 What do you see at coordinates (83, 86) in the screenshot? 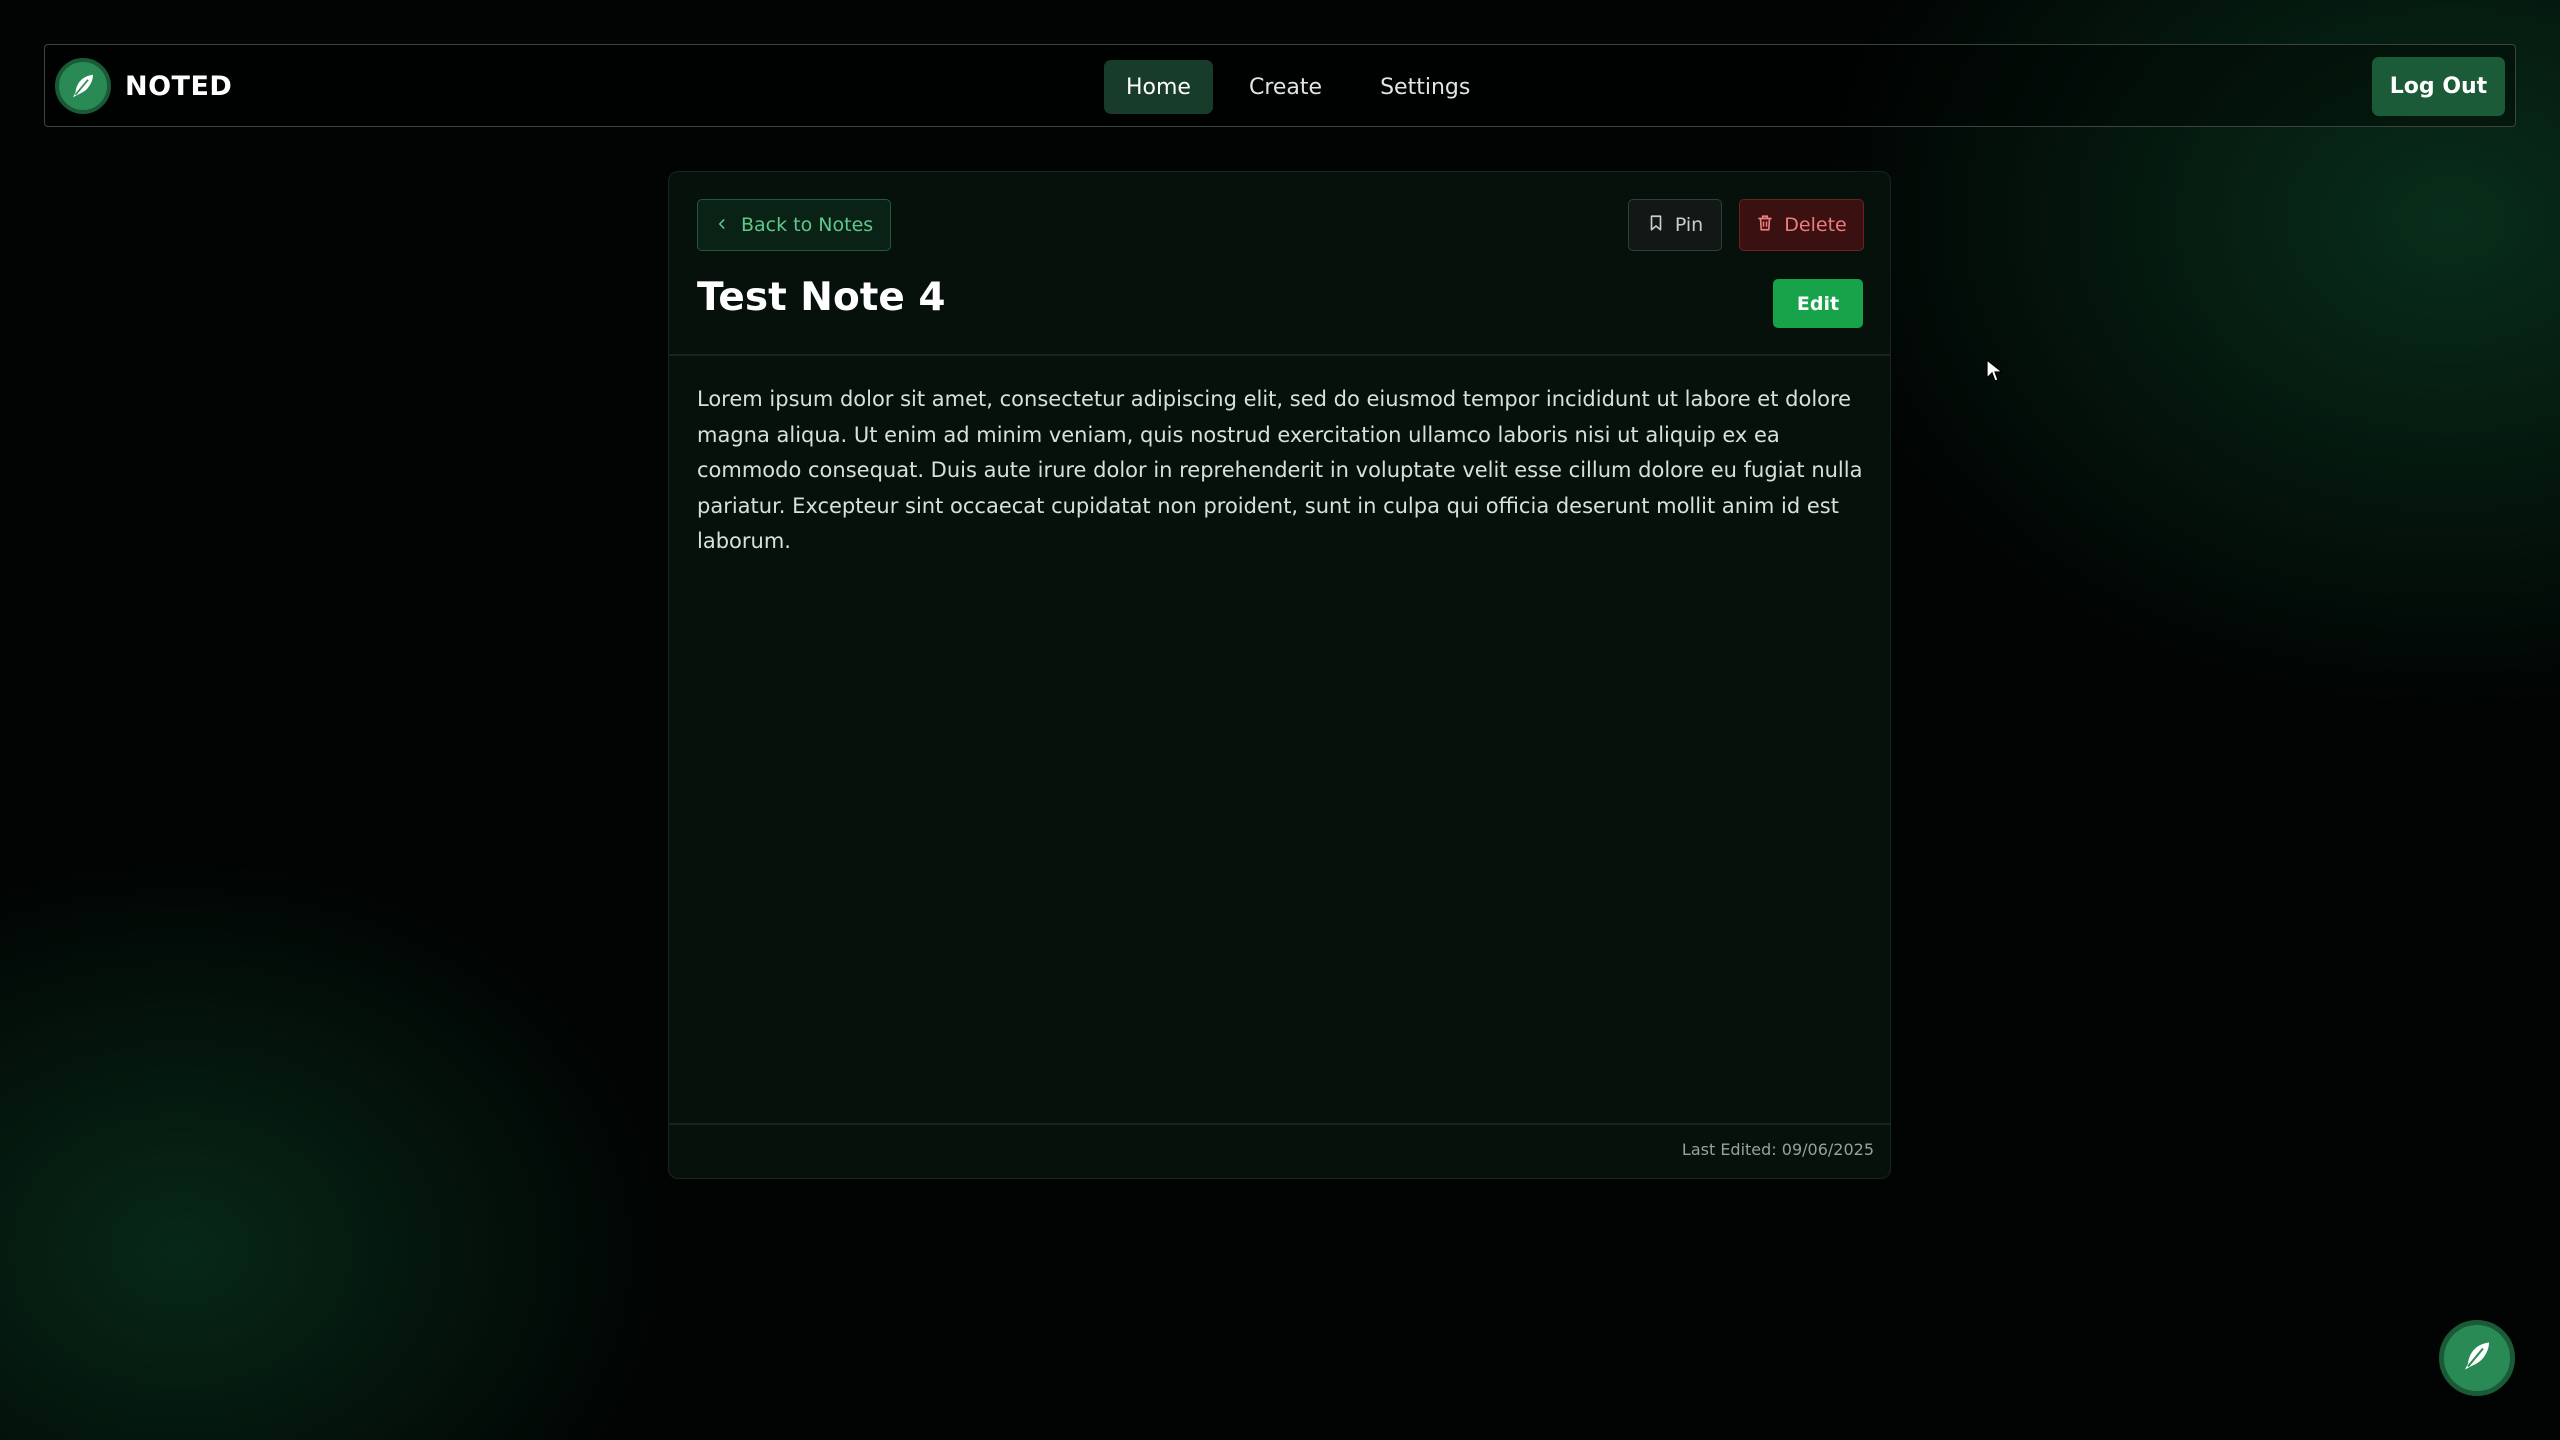
I see `feather-logo-icon` at bounding box center [83, 86].